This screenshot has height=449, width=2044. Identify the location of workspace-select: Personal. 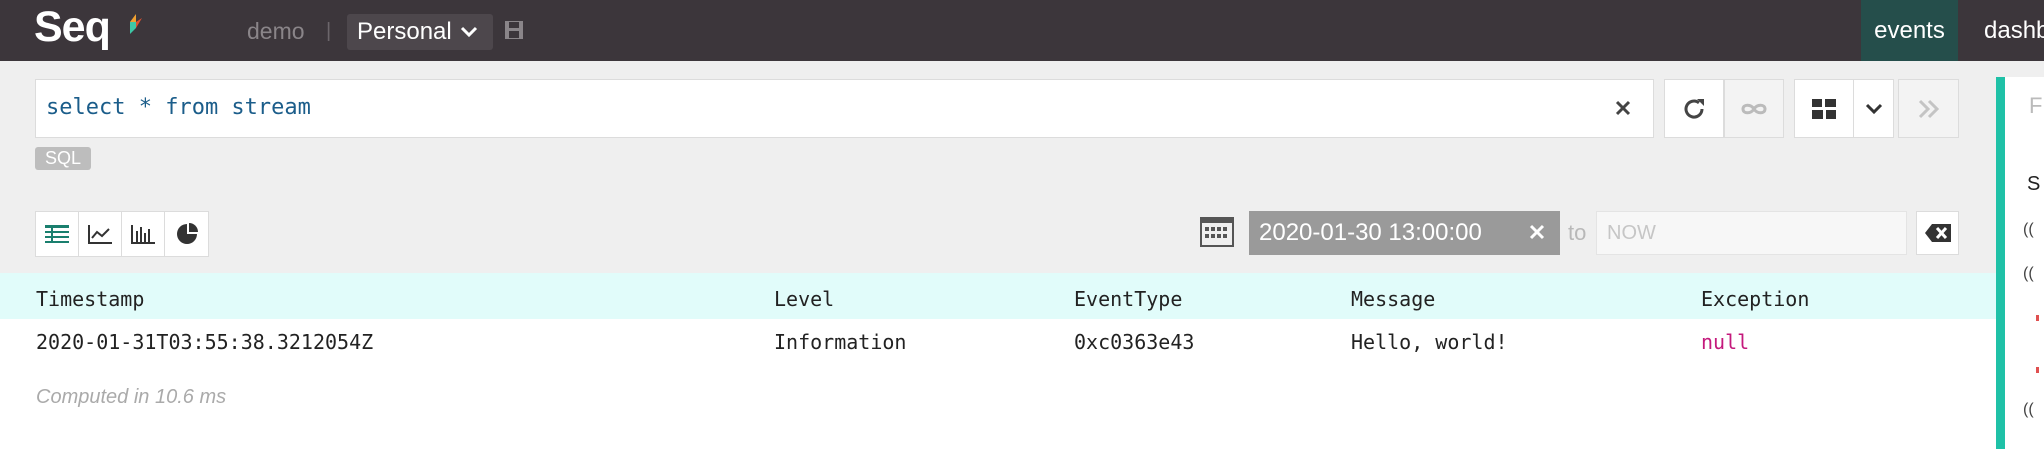
(420, 32).